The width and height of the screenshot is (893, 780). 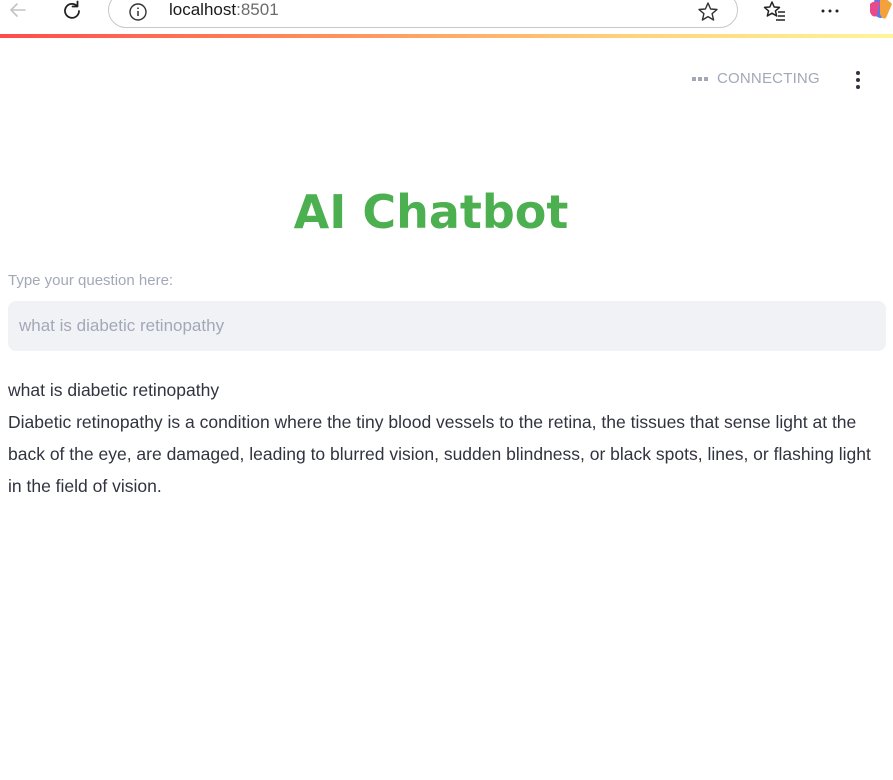 What do you see at coordinates (114, 390) in the screenshot?
I see `user-question: what is diabetic retinopathy` at bounding box center [114, 390].